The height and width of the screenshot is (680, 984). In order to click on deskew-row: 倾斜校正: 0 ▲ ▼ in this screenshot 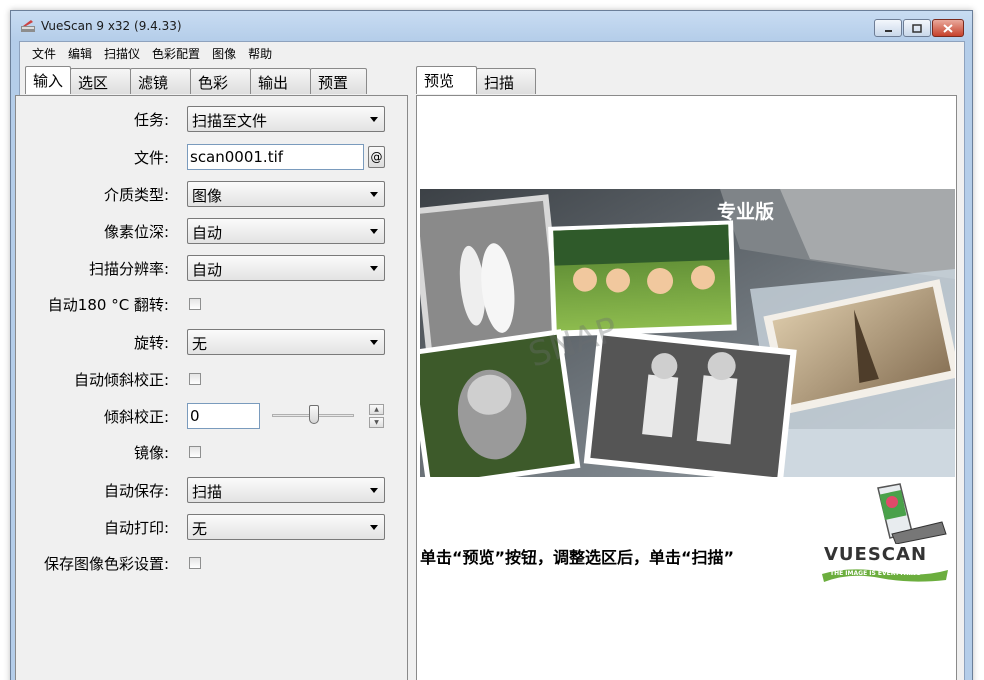, I will do `click(206, 416)`.